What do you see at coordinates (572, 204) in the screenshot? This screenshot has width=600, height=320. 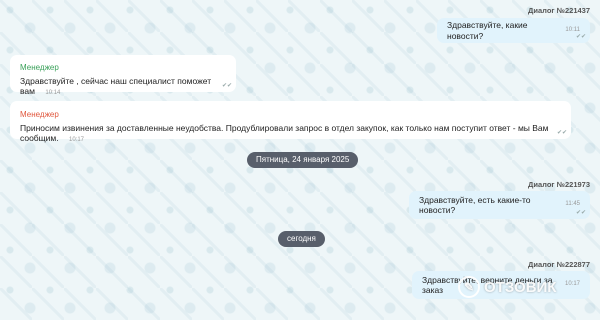 I see `message-time: 11:45` at bounding box center [572, 204].